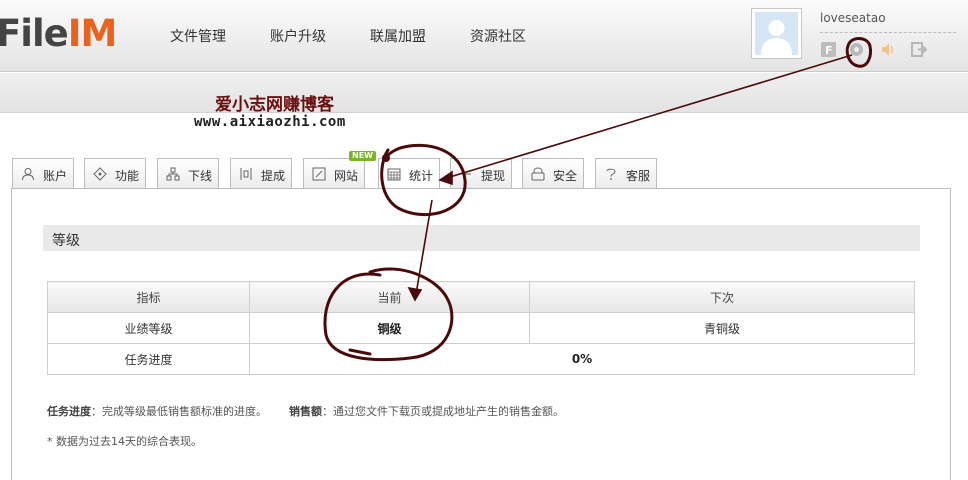  What do you see at coordinates (853, 18) in the screenshot?
I see `username: loveseatao` at bounding box center [853, 18].